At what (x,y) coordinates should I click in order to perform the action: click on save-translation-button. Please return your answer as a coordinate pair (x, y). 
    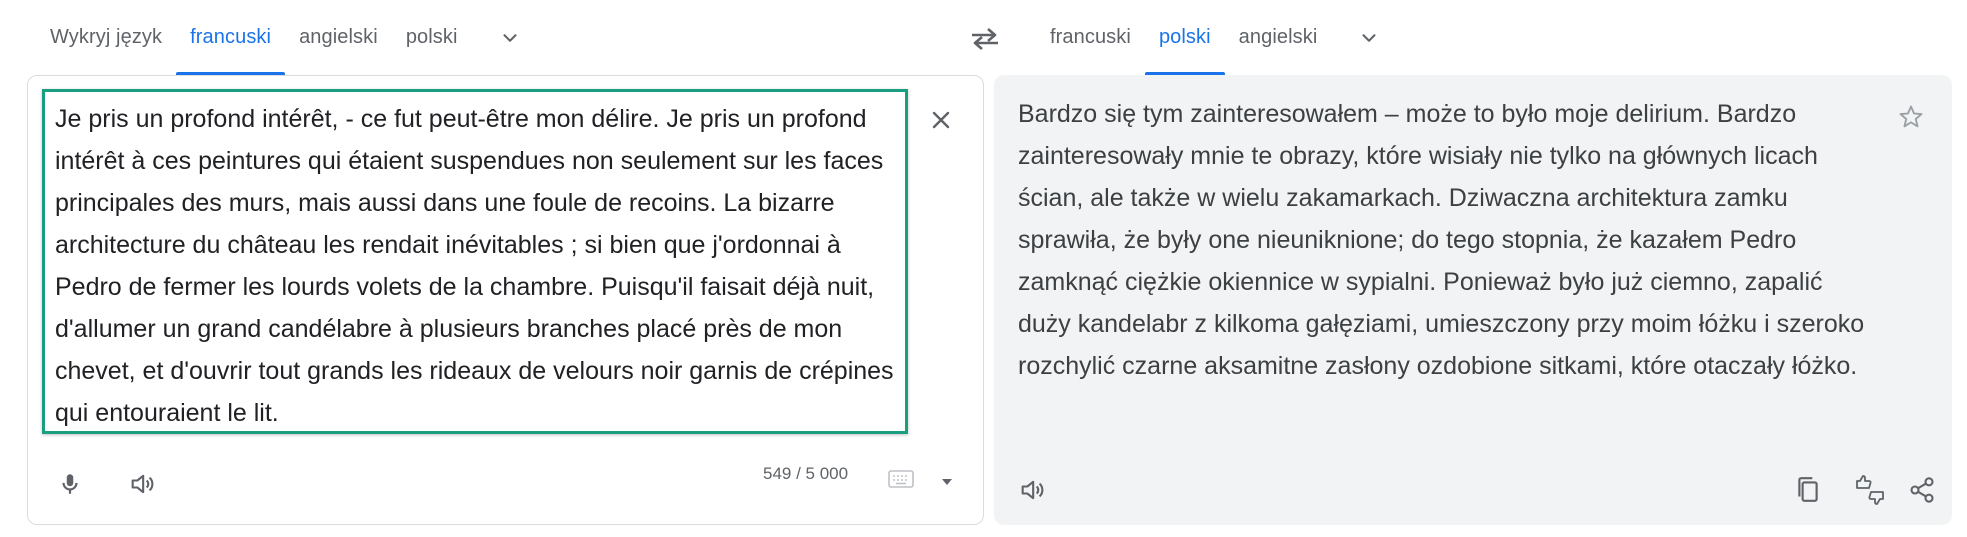
    Looking at the image, I should click on (1911, 117).